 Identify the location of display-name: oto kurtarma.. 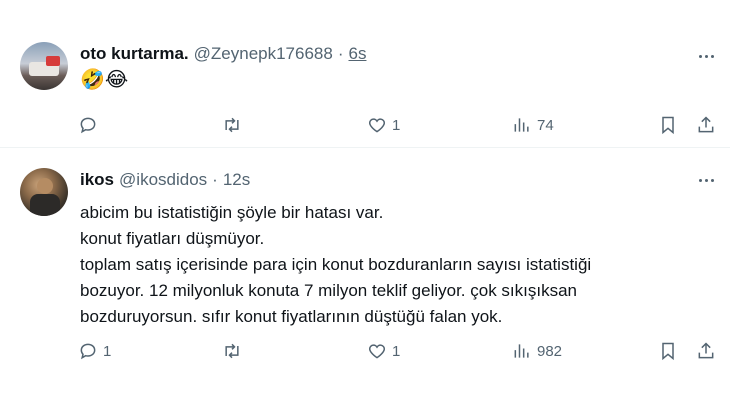
(134, 54).